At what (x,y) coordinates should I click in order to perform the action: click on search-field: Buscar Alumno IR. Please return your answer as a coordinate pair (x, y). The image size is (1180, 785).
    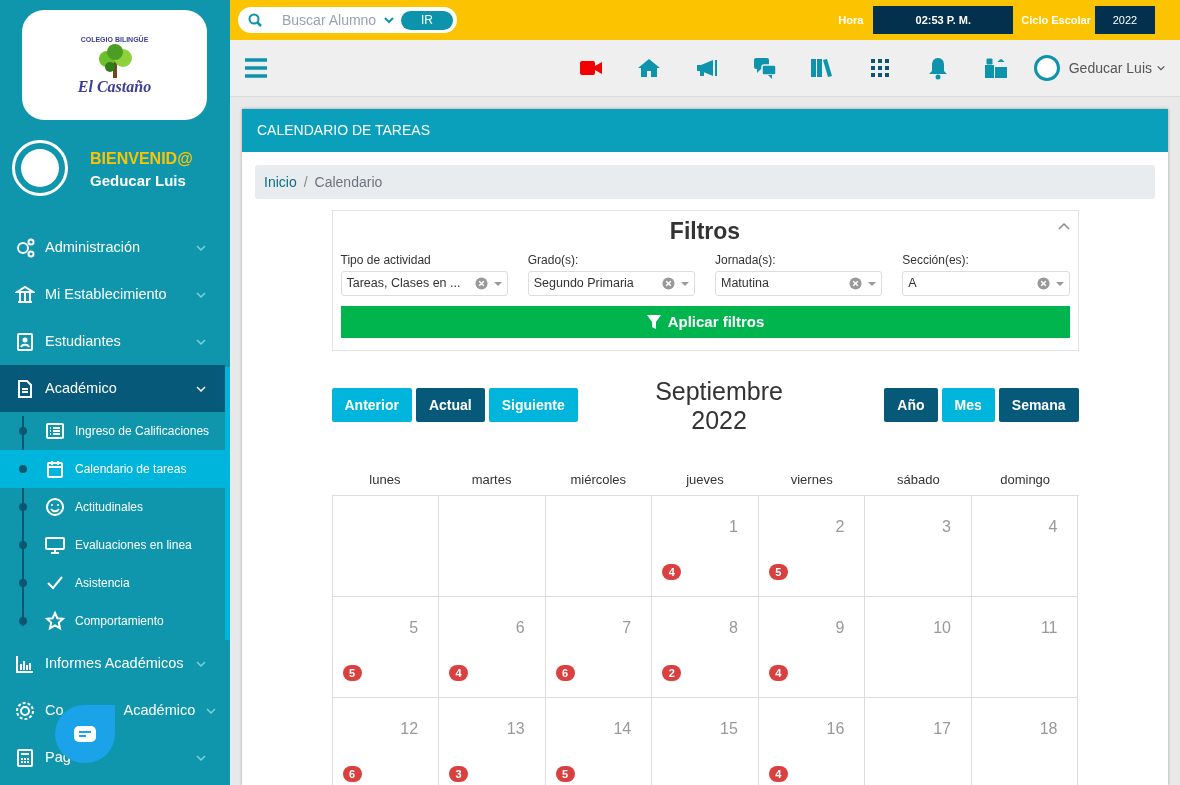
    Looking at the image, I should click on (347, 20).